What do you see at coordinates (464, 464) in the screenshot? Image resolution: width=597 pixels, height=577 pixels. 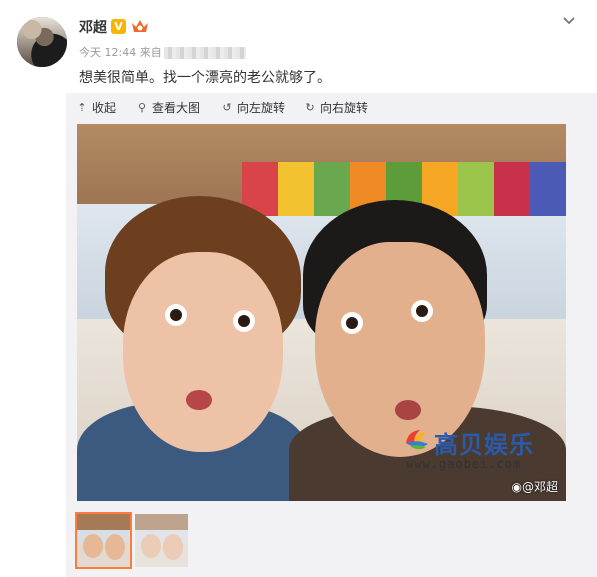 I see `brand-url: www.gaobei.com` at bounding box center [464, 464].